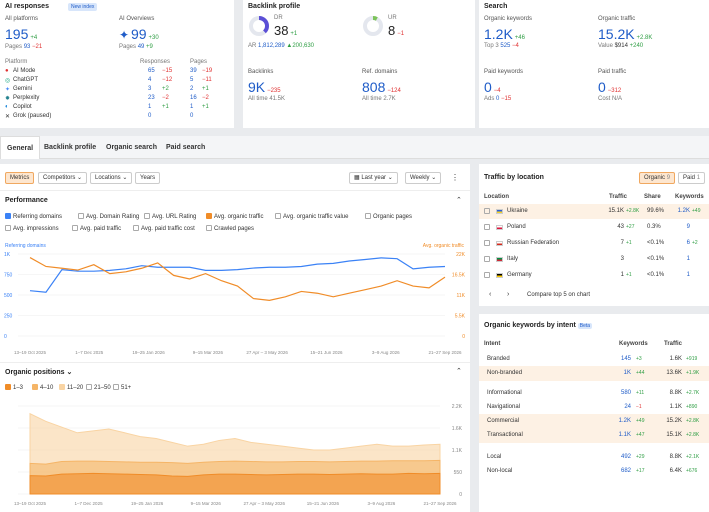 This screenshot has height=512, width=709. I want to click on period-dropdown: Weekly ⌄, so click(423, 178).